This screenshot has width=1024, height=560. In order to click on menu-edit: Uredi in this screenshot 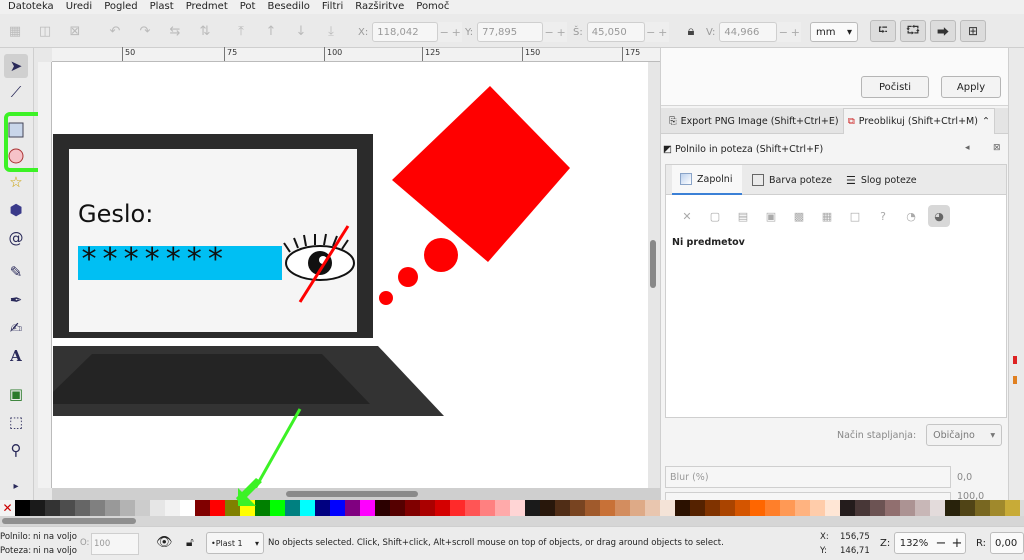, I will do `click(79, 7)`.